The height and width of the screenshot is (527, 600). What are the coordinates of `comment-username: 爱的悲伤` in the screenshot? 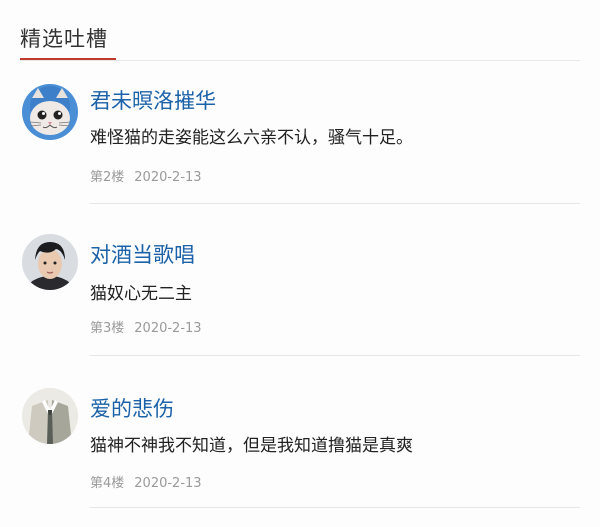 It's located at (132, 409).